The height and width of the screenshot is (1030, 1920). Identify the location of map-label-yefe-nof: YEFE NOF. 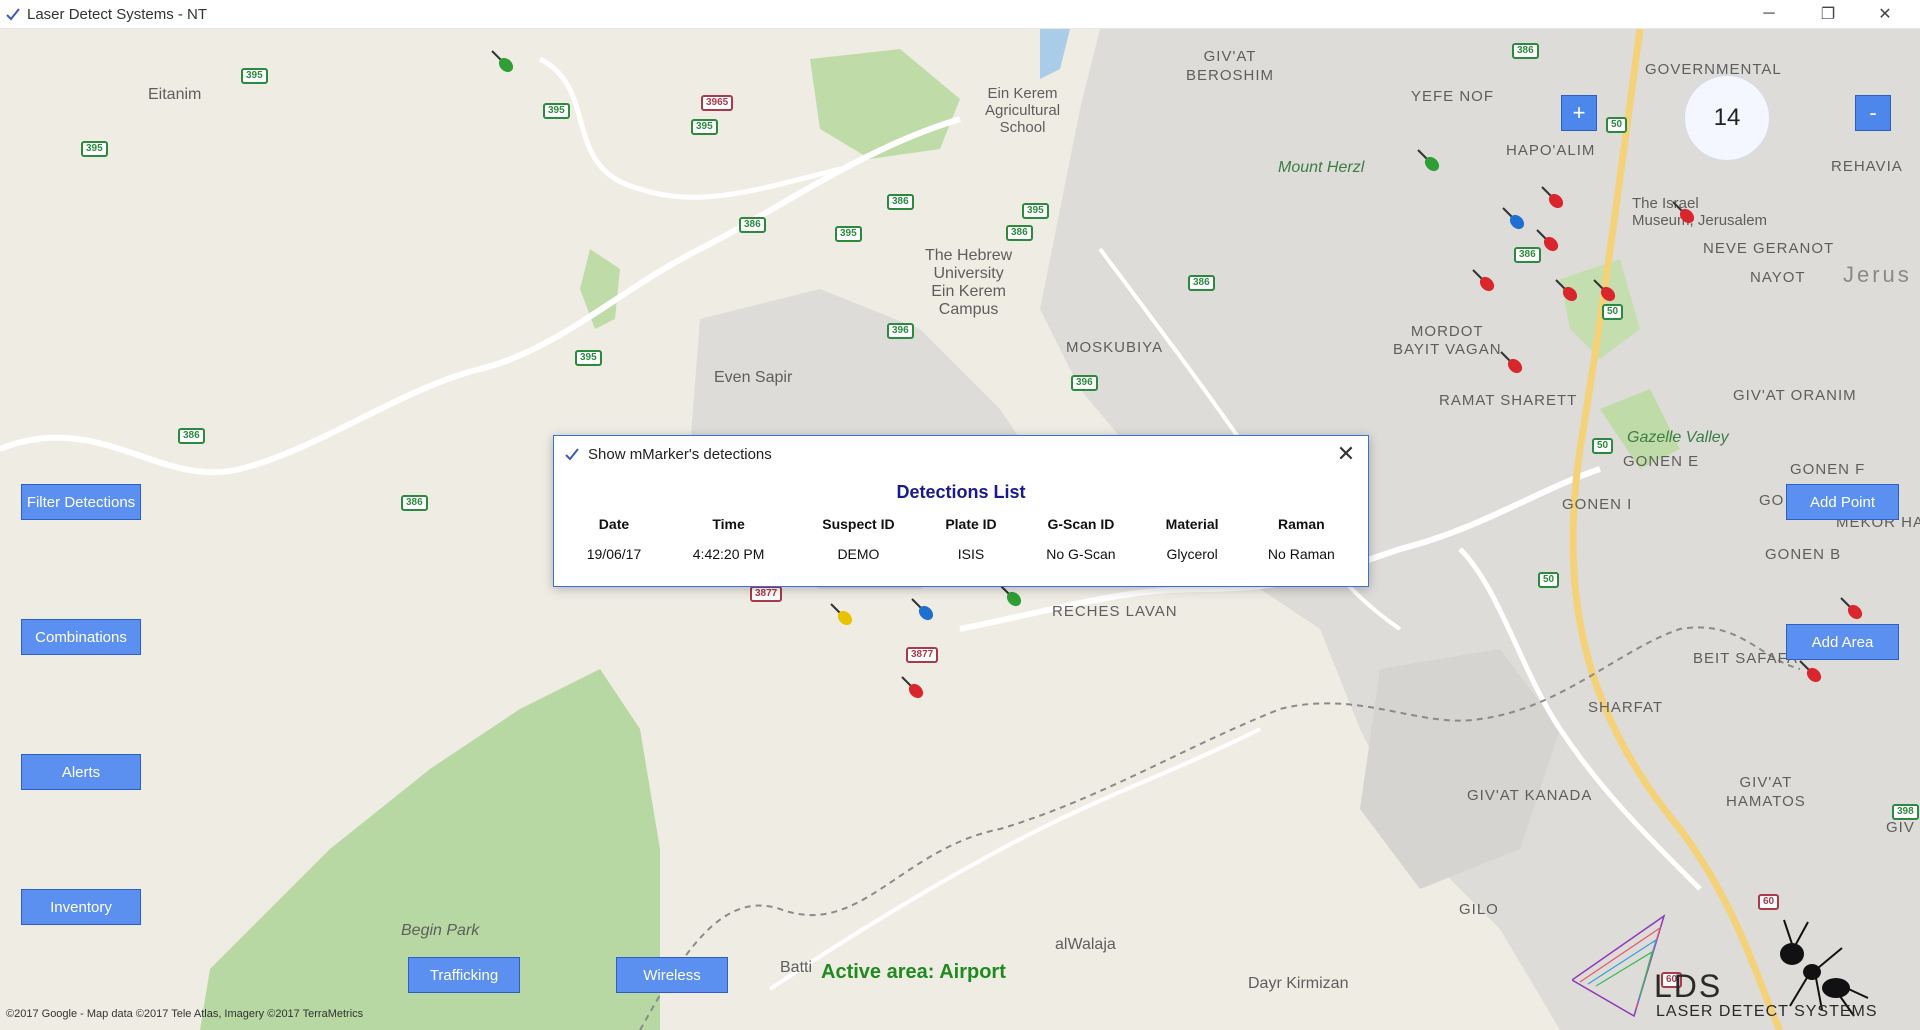
(1453, 96).